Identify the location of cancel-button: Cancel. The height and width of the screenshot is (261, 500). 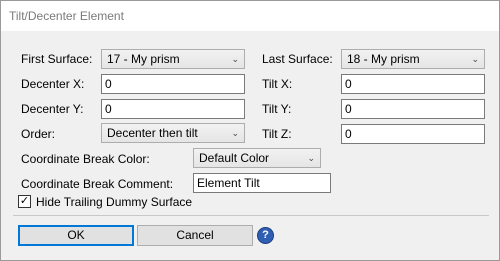
(195, 235).